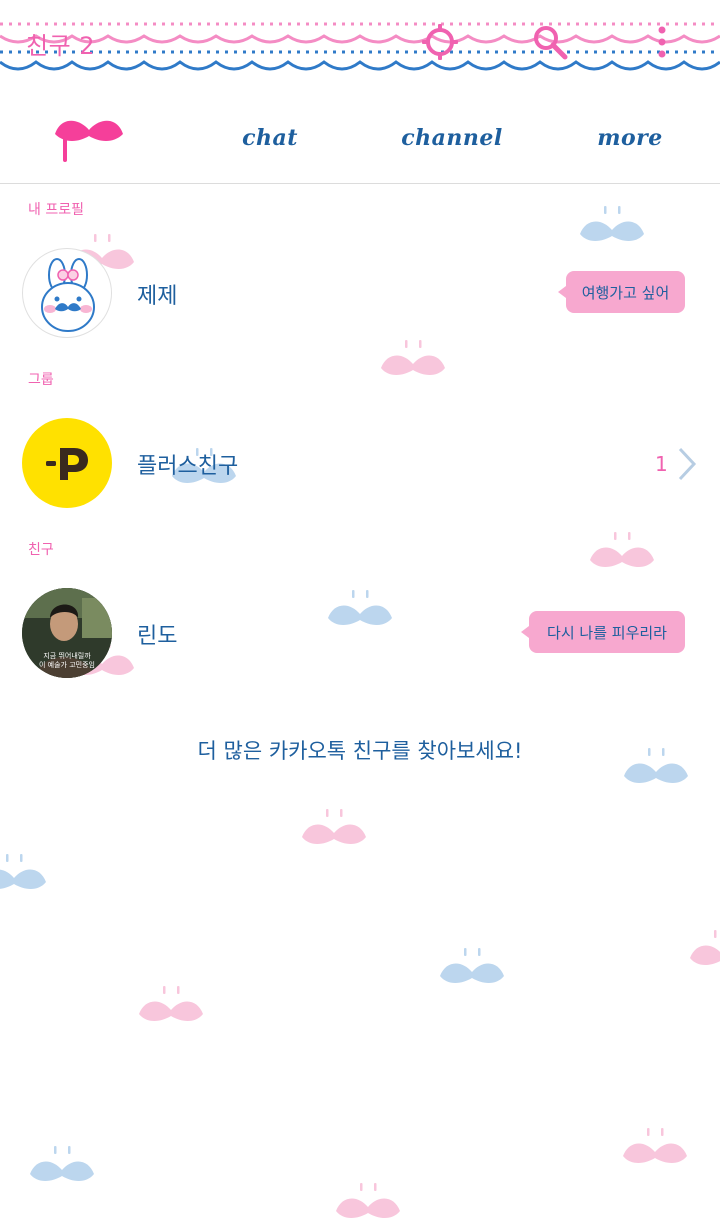  I want to click on photo-avatar: 지금 뛰어내릴까 이 예술가 고민중임, so click(67, 633).